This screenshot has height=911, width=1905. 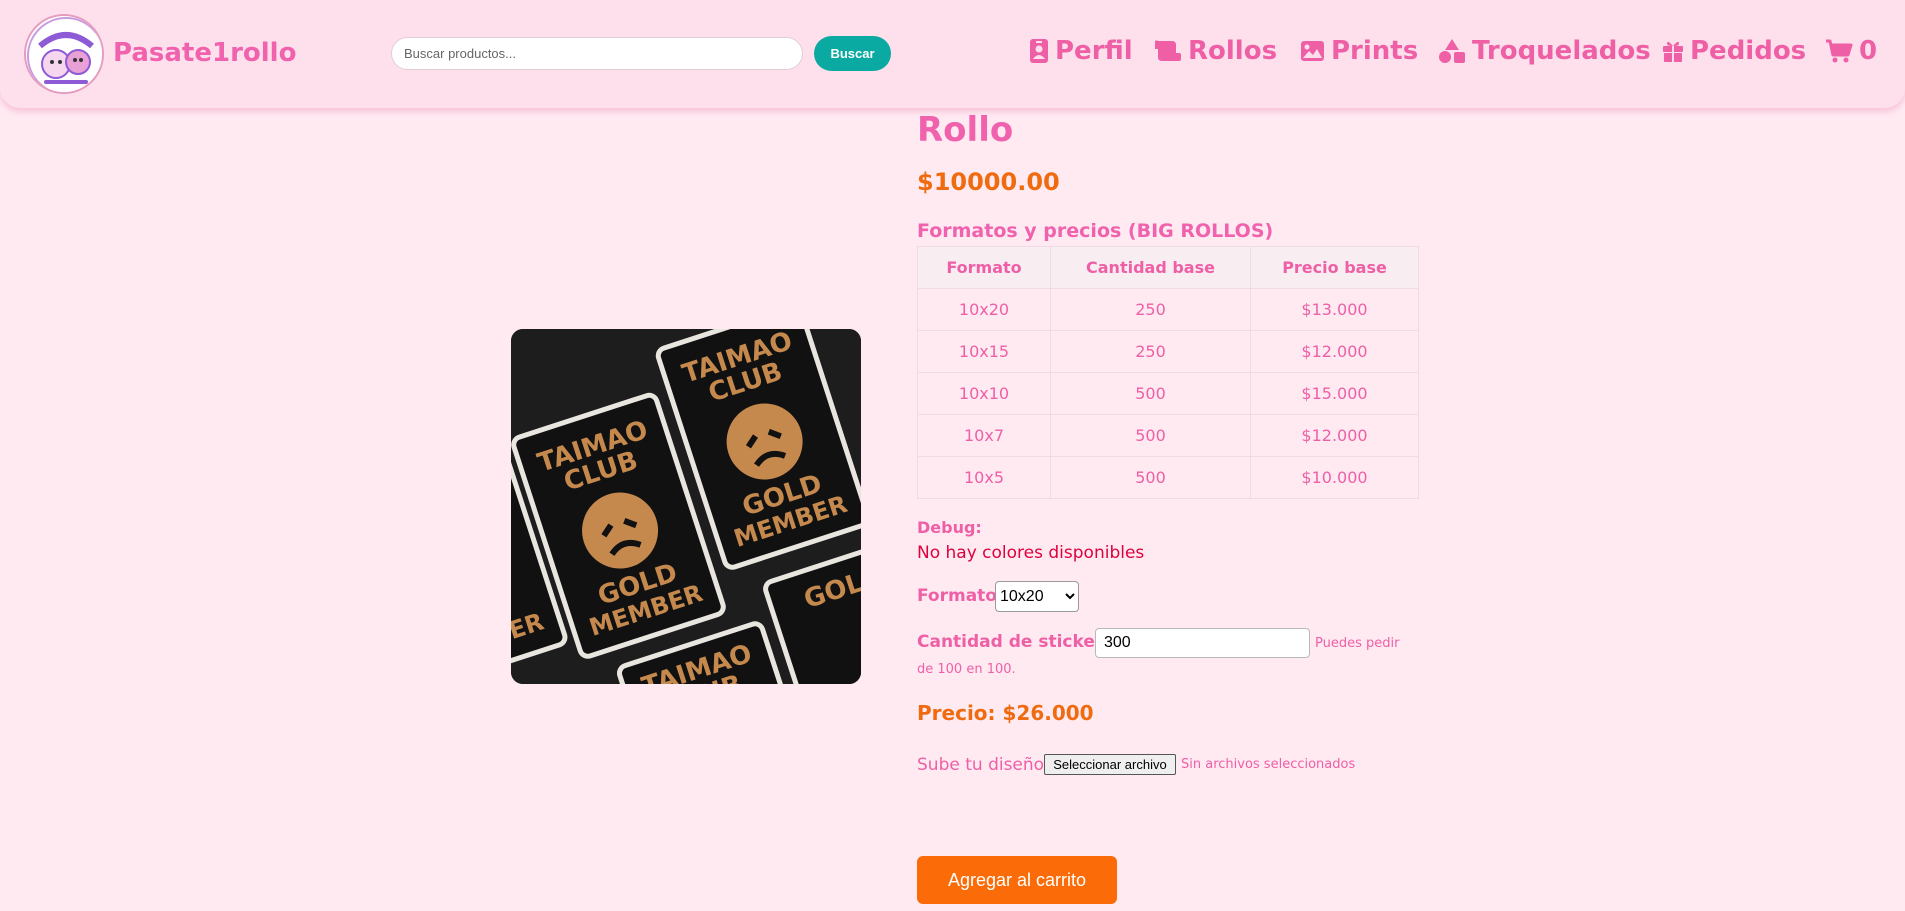 I want to click on nav-pedidos: Pedidos, so click(x=1734, y=51).